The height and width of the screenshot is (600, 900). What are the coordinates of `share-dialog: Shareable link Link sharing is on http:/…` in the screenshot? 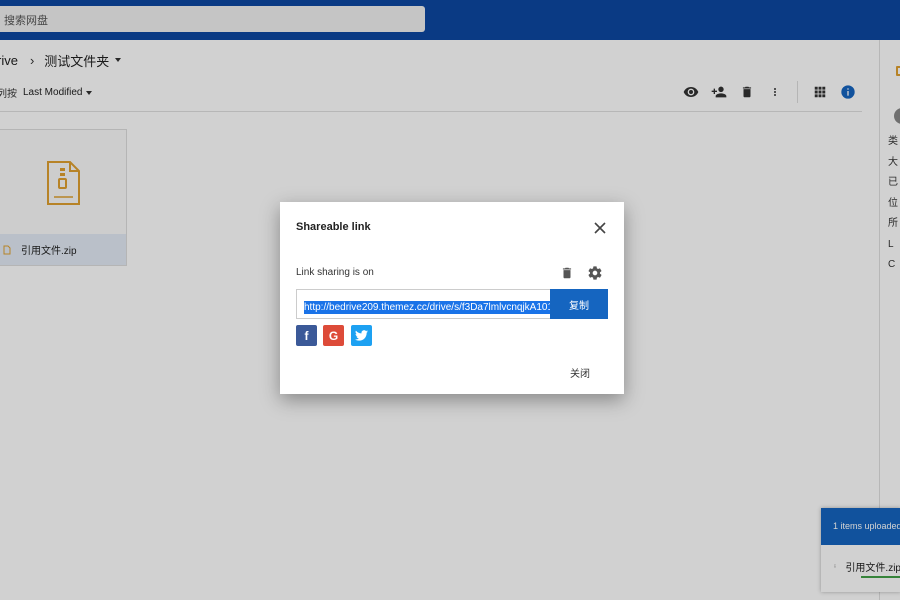 It's located at (452, 298).